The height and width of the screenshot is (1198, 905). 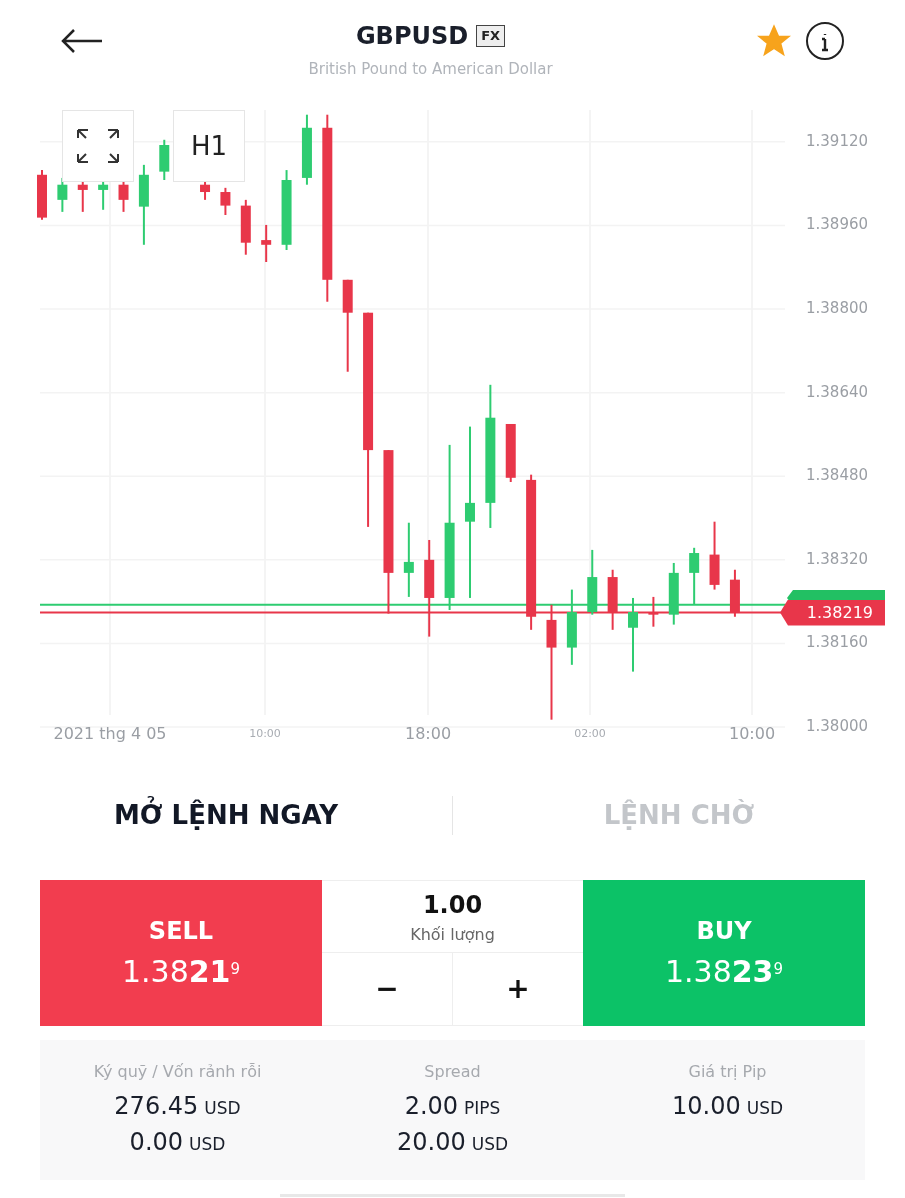 What do you see at coordinates (837, 559) in the screenshot?
I see `price-axis-label: 1.38320` at bounding box center [837, 559].